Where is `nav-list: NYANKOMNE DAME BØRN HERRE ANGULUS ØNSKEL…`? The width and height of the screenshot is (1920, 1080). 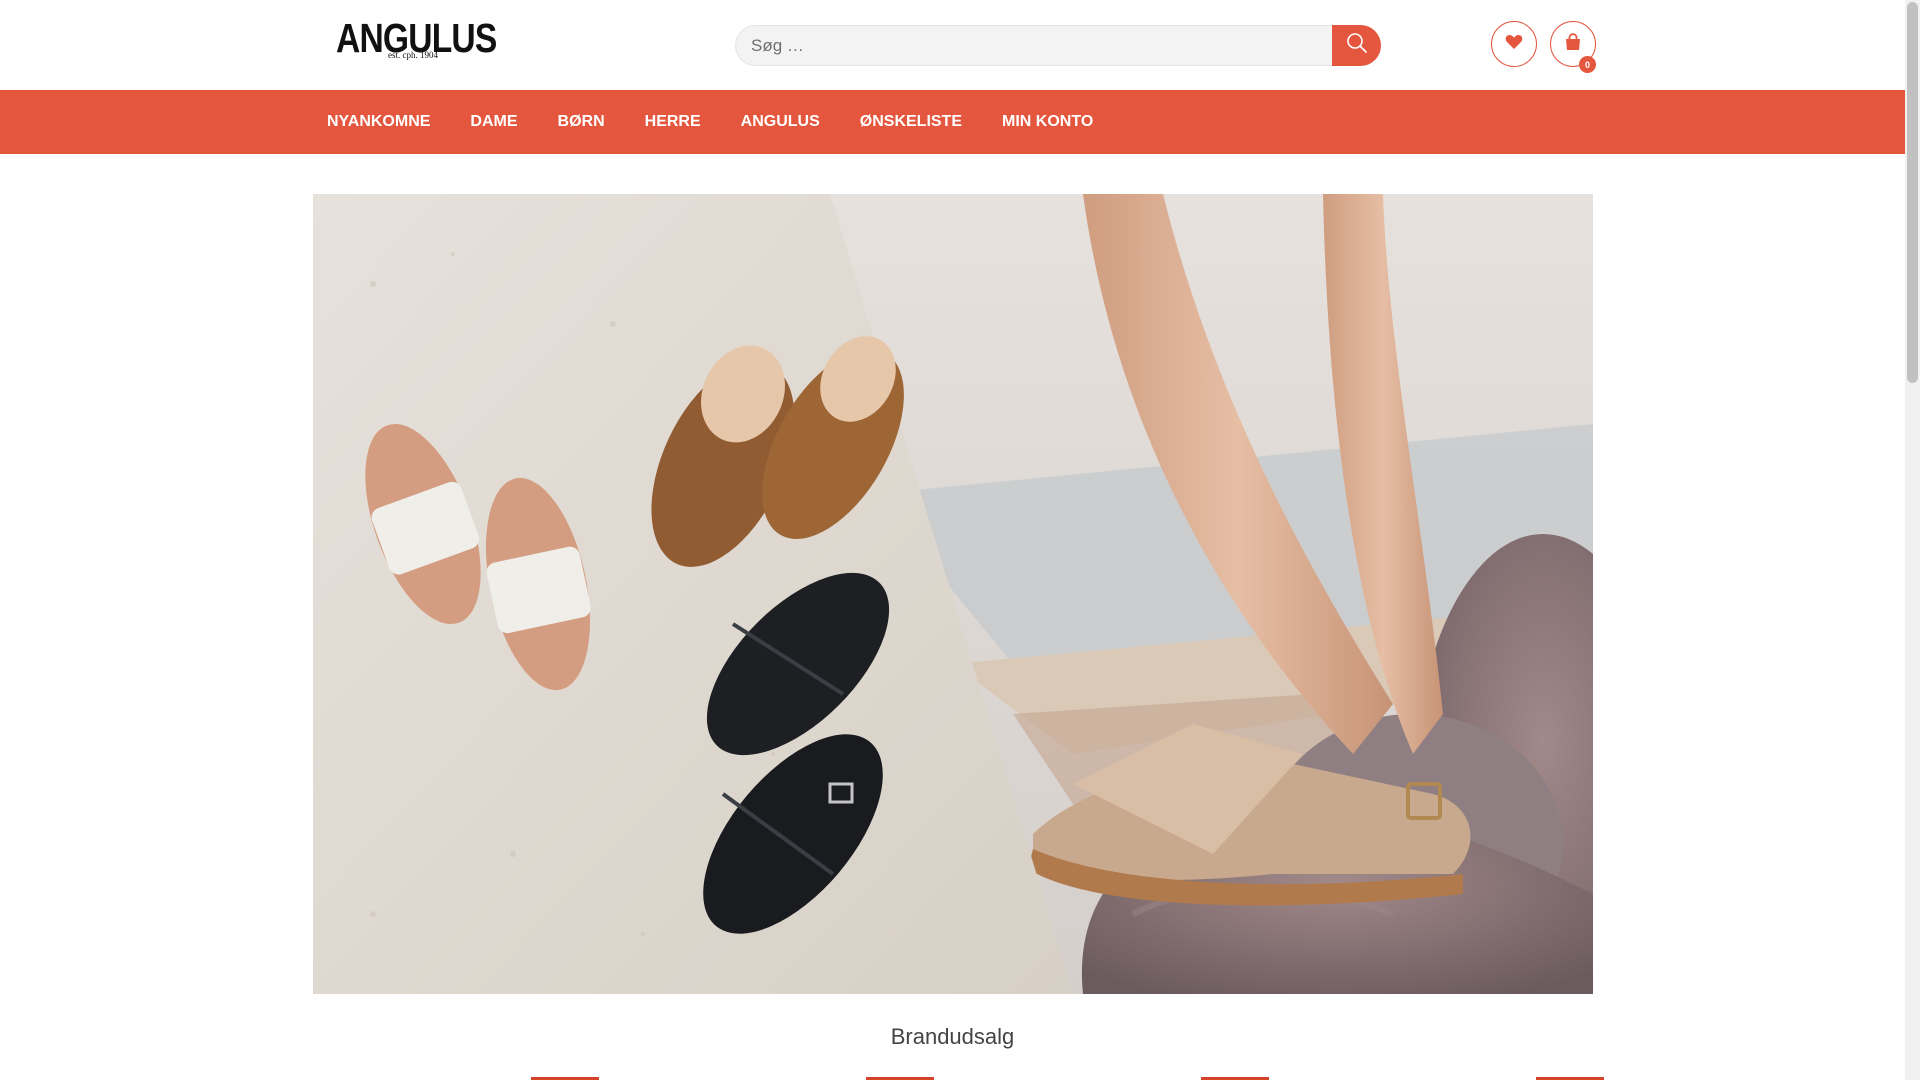 nav-list: NYANKOMNE DAME BØRN HERRE ANGULUS ØNSKEL… is located at coordinates (710, 122).